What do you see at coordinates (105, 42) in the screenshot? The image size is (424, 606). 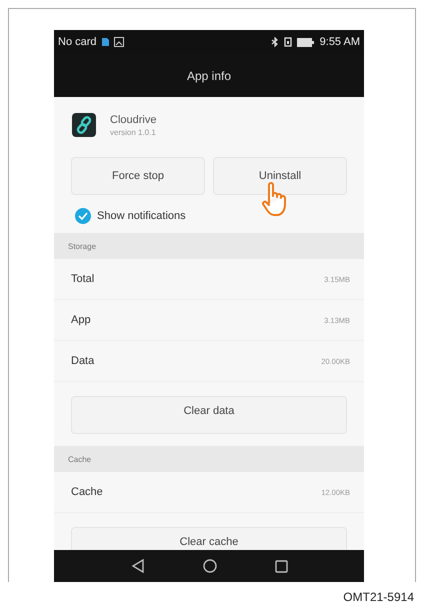 I see `sim-card-icon` at bounding box center [105, 42].